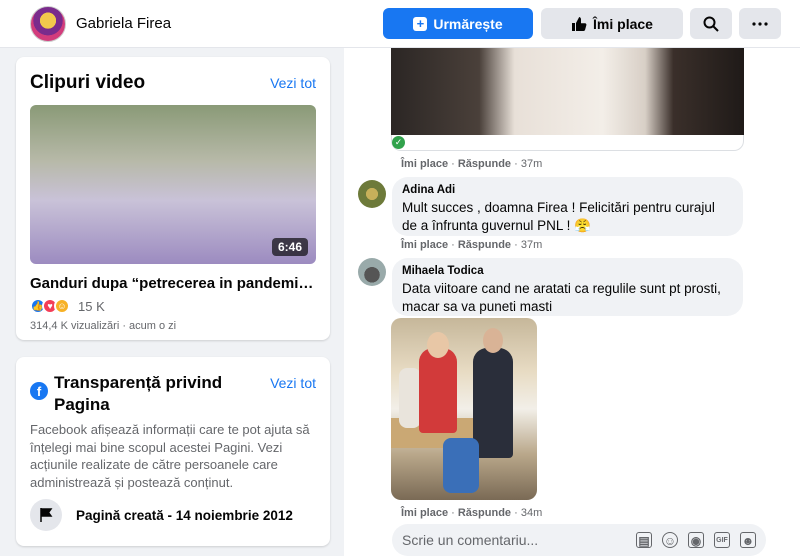  What do you see at coordinates (464, 409) in the screenshot?
I see `comment-photo` at bounding box center [464, 409].